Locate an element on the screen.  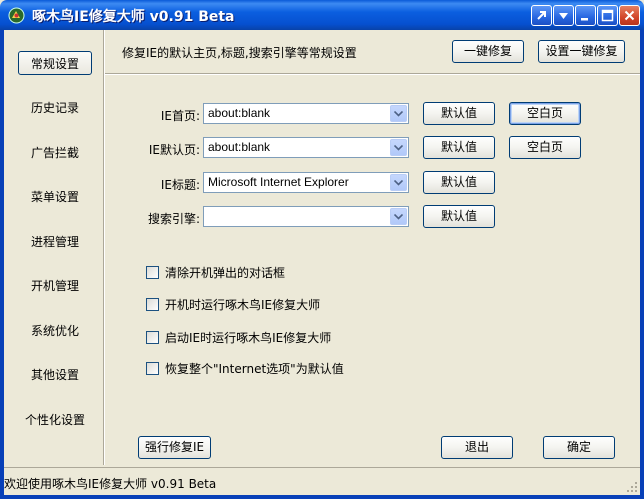
search-engine-default-button: 默认值 is located at coordinates (459, 216).